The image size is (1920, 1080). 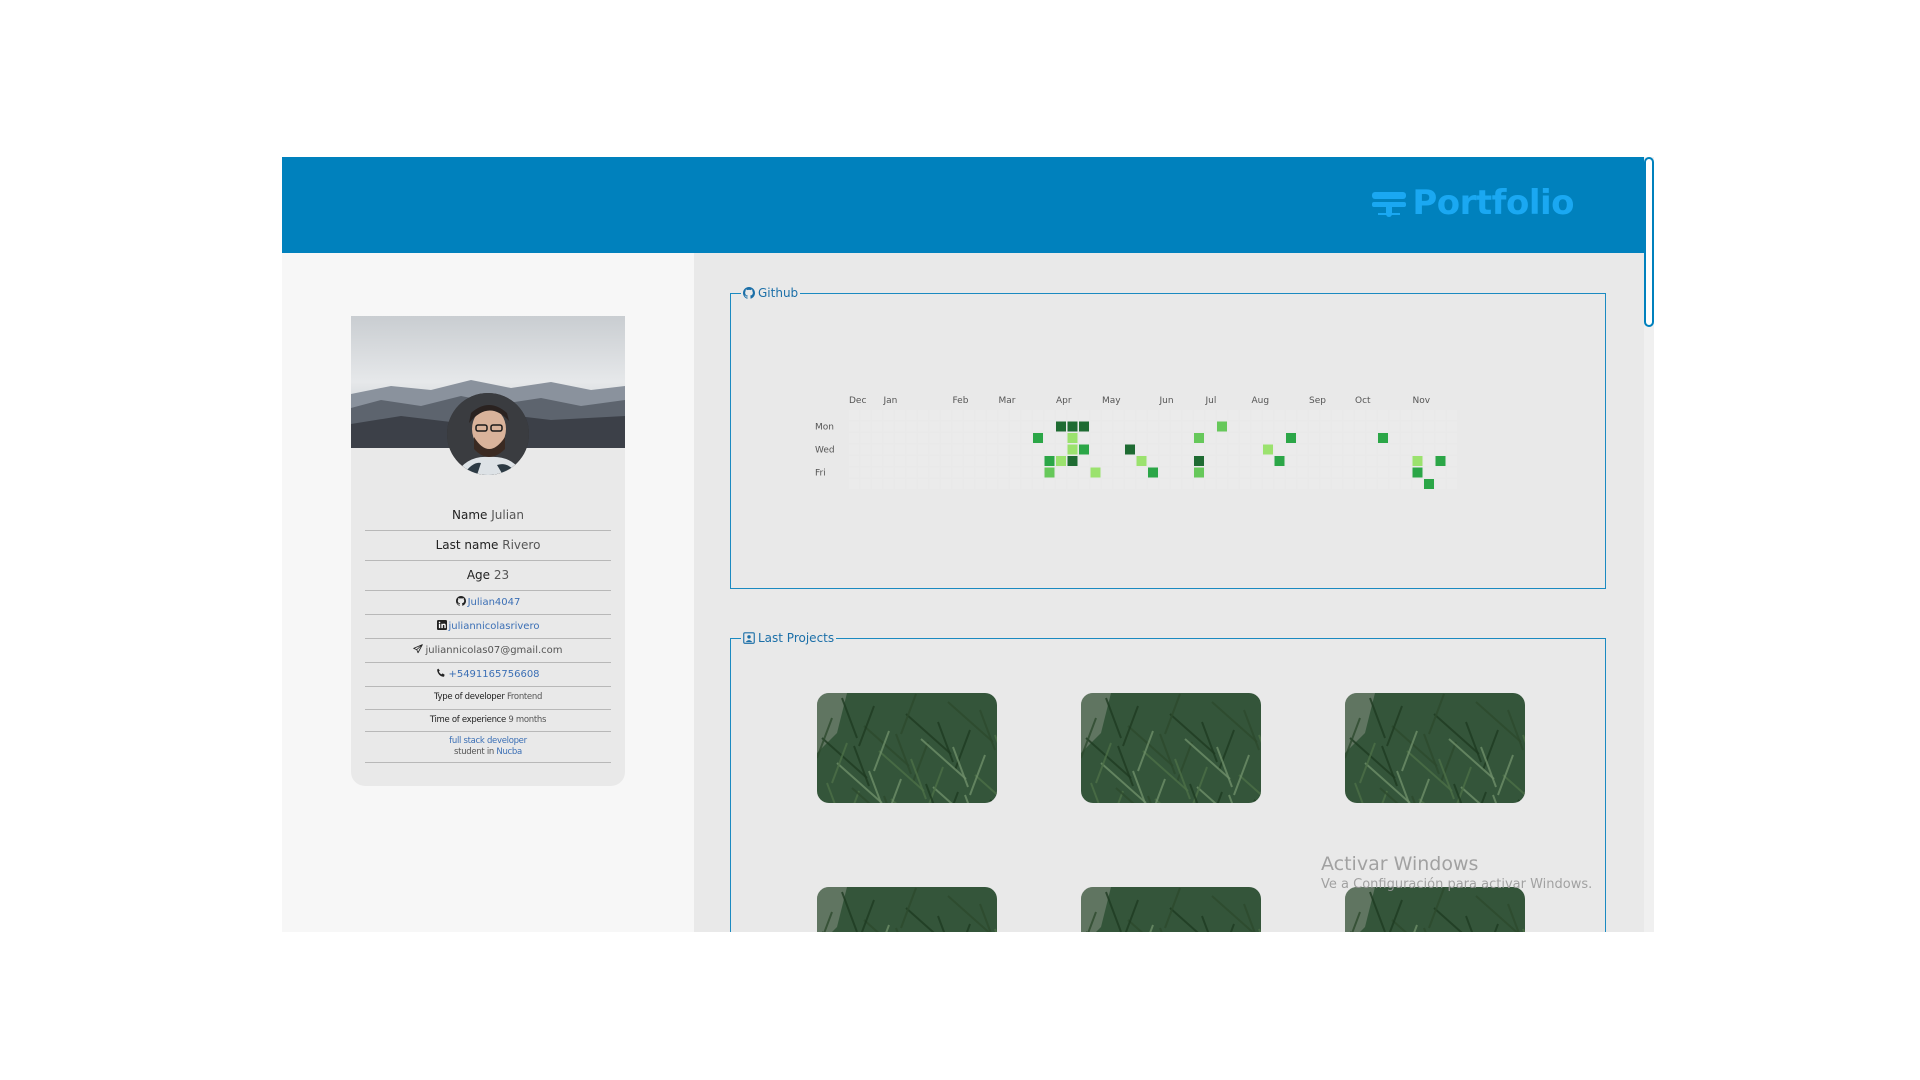 I want to click on phone-link: +5491165756608, so click(x=493, y=674).